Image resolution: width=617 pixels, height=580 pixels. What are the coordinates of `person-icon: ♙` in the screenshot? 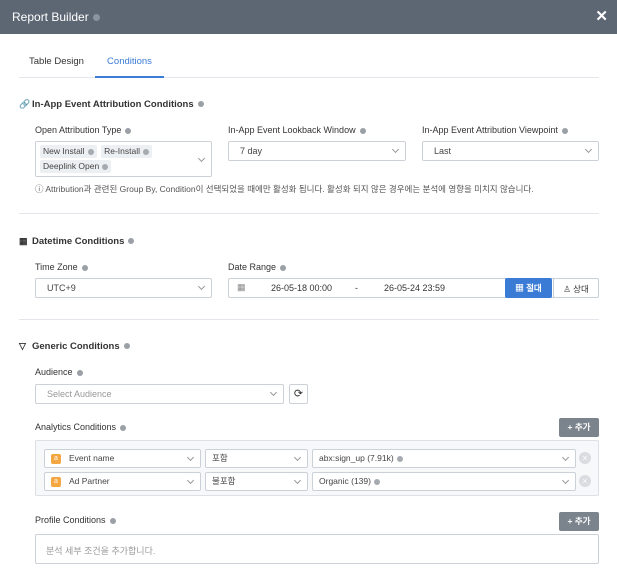 It's located at (568, 289).